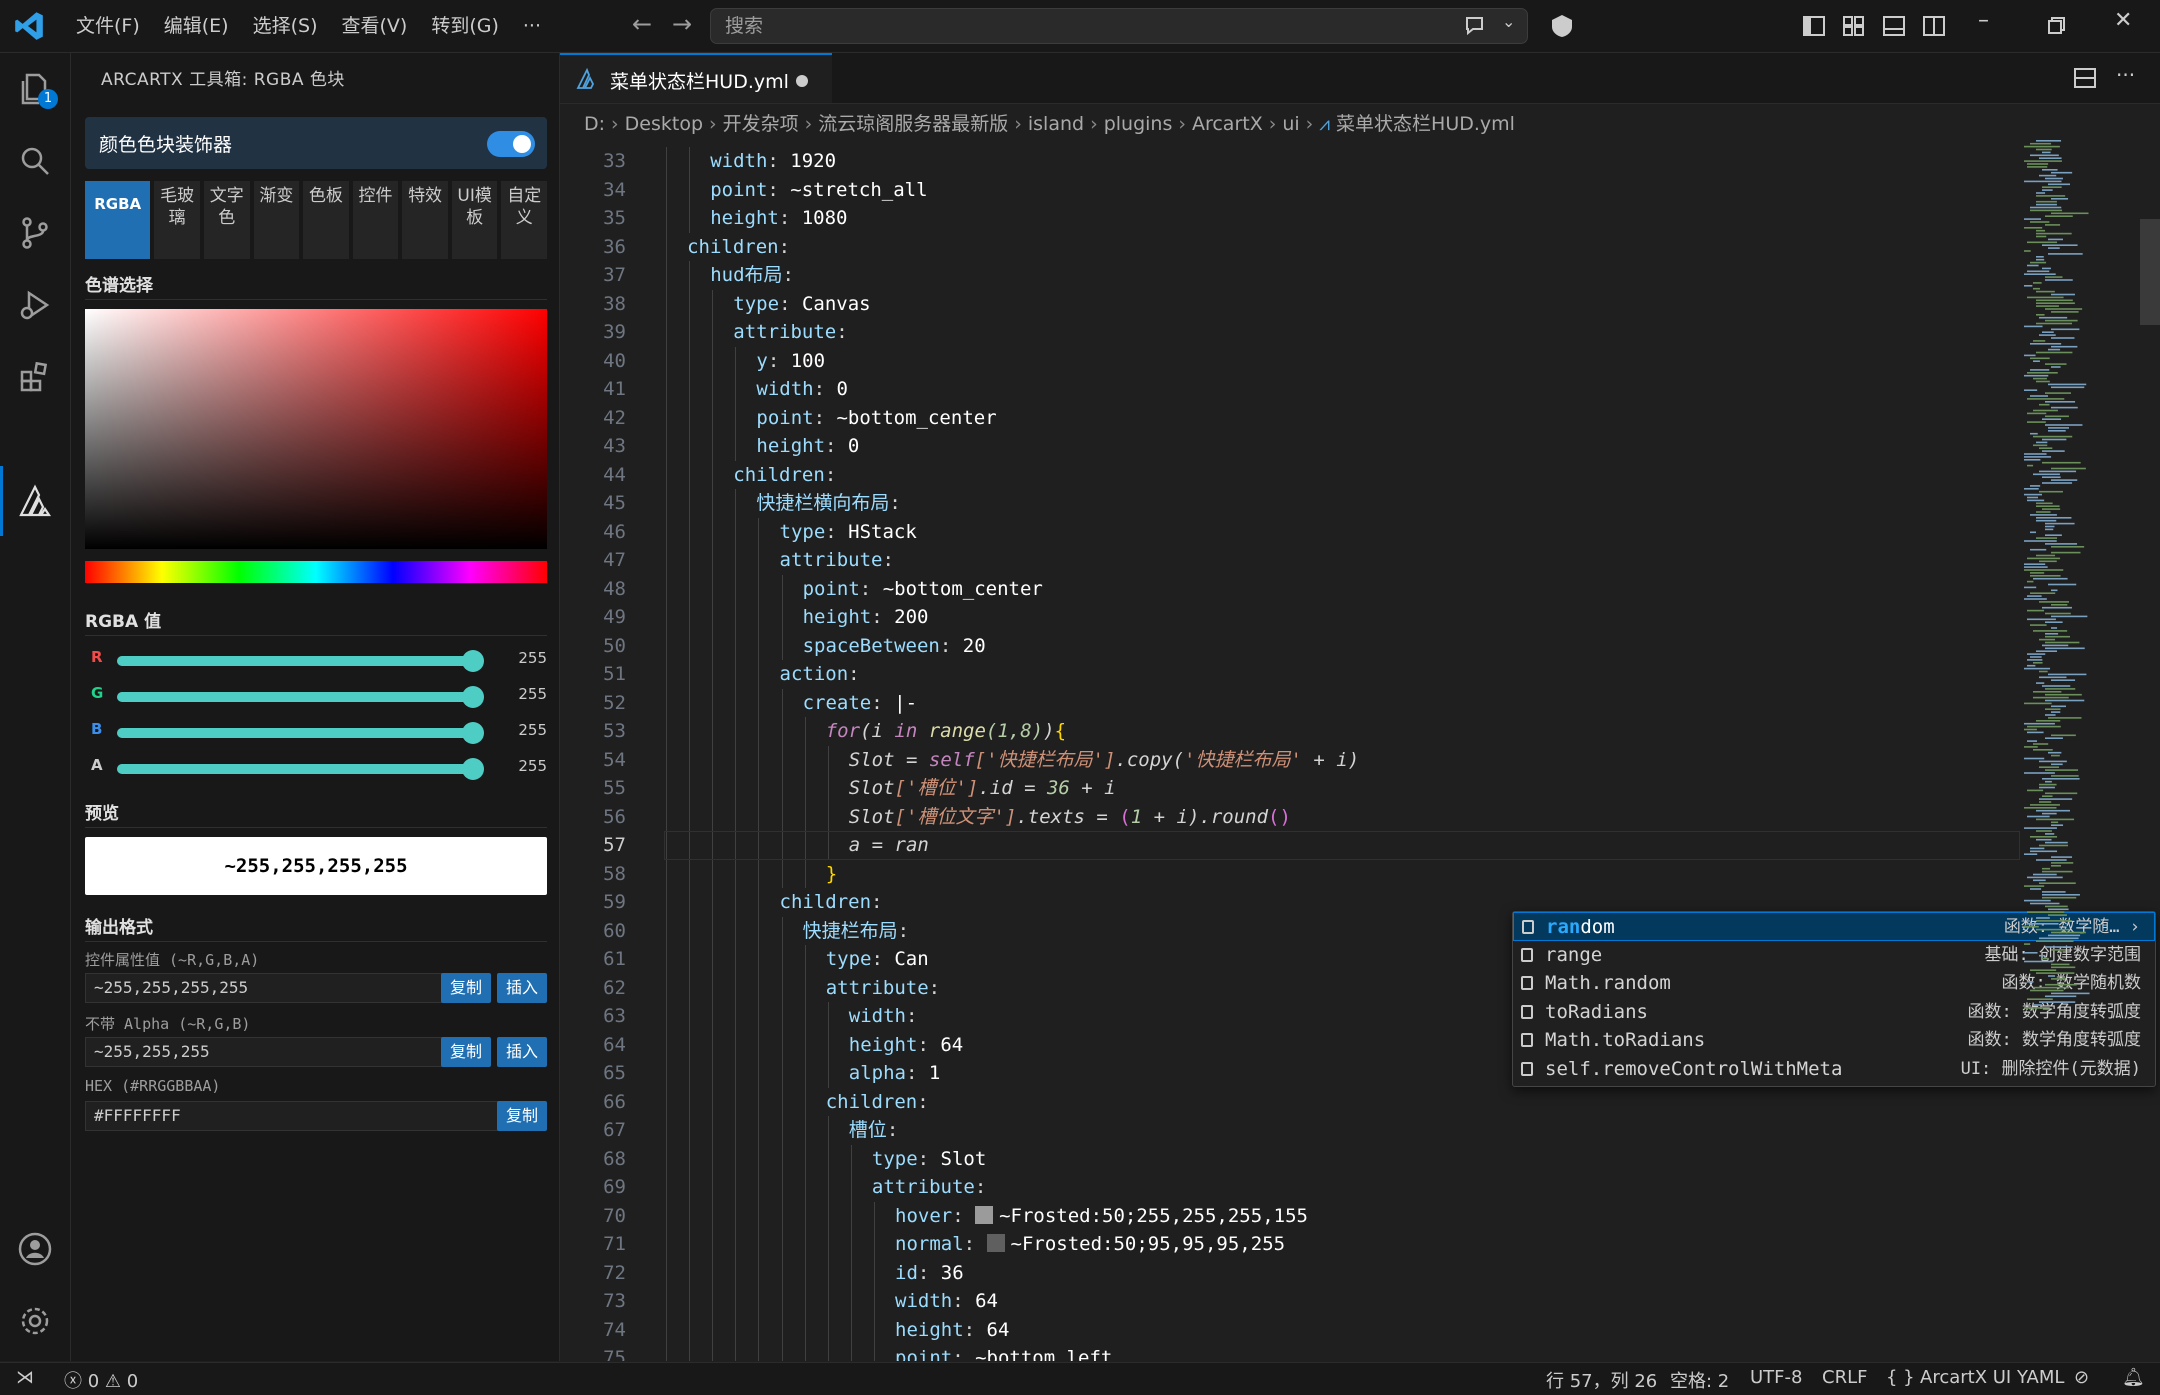 The width and height of the screenshot is (2160, 1395). What do you see at coordinates (1119, 26) in the screenshot?
I see `command-center-search: 搜索` at bounding box center [1119, 26].